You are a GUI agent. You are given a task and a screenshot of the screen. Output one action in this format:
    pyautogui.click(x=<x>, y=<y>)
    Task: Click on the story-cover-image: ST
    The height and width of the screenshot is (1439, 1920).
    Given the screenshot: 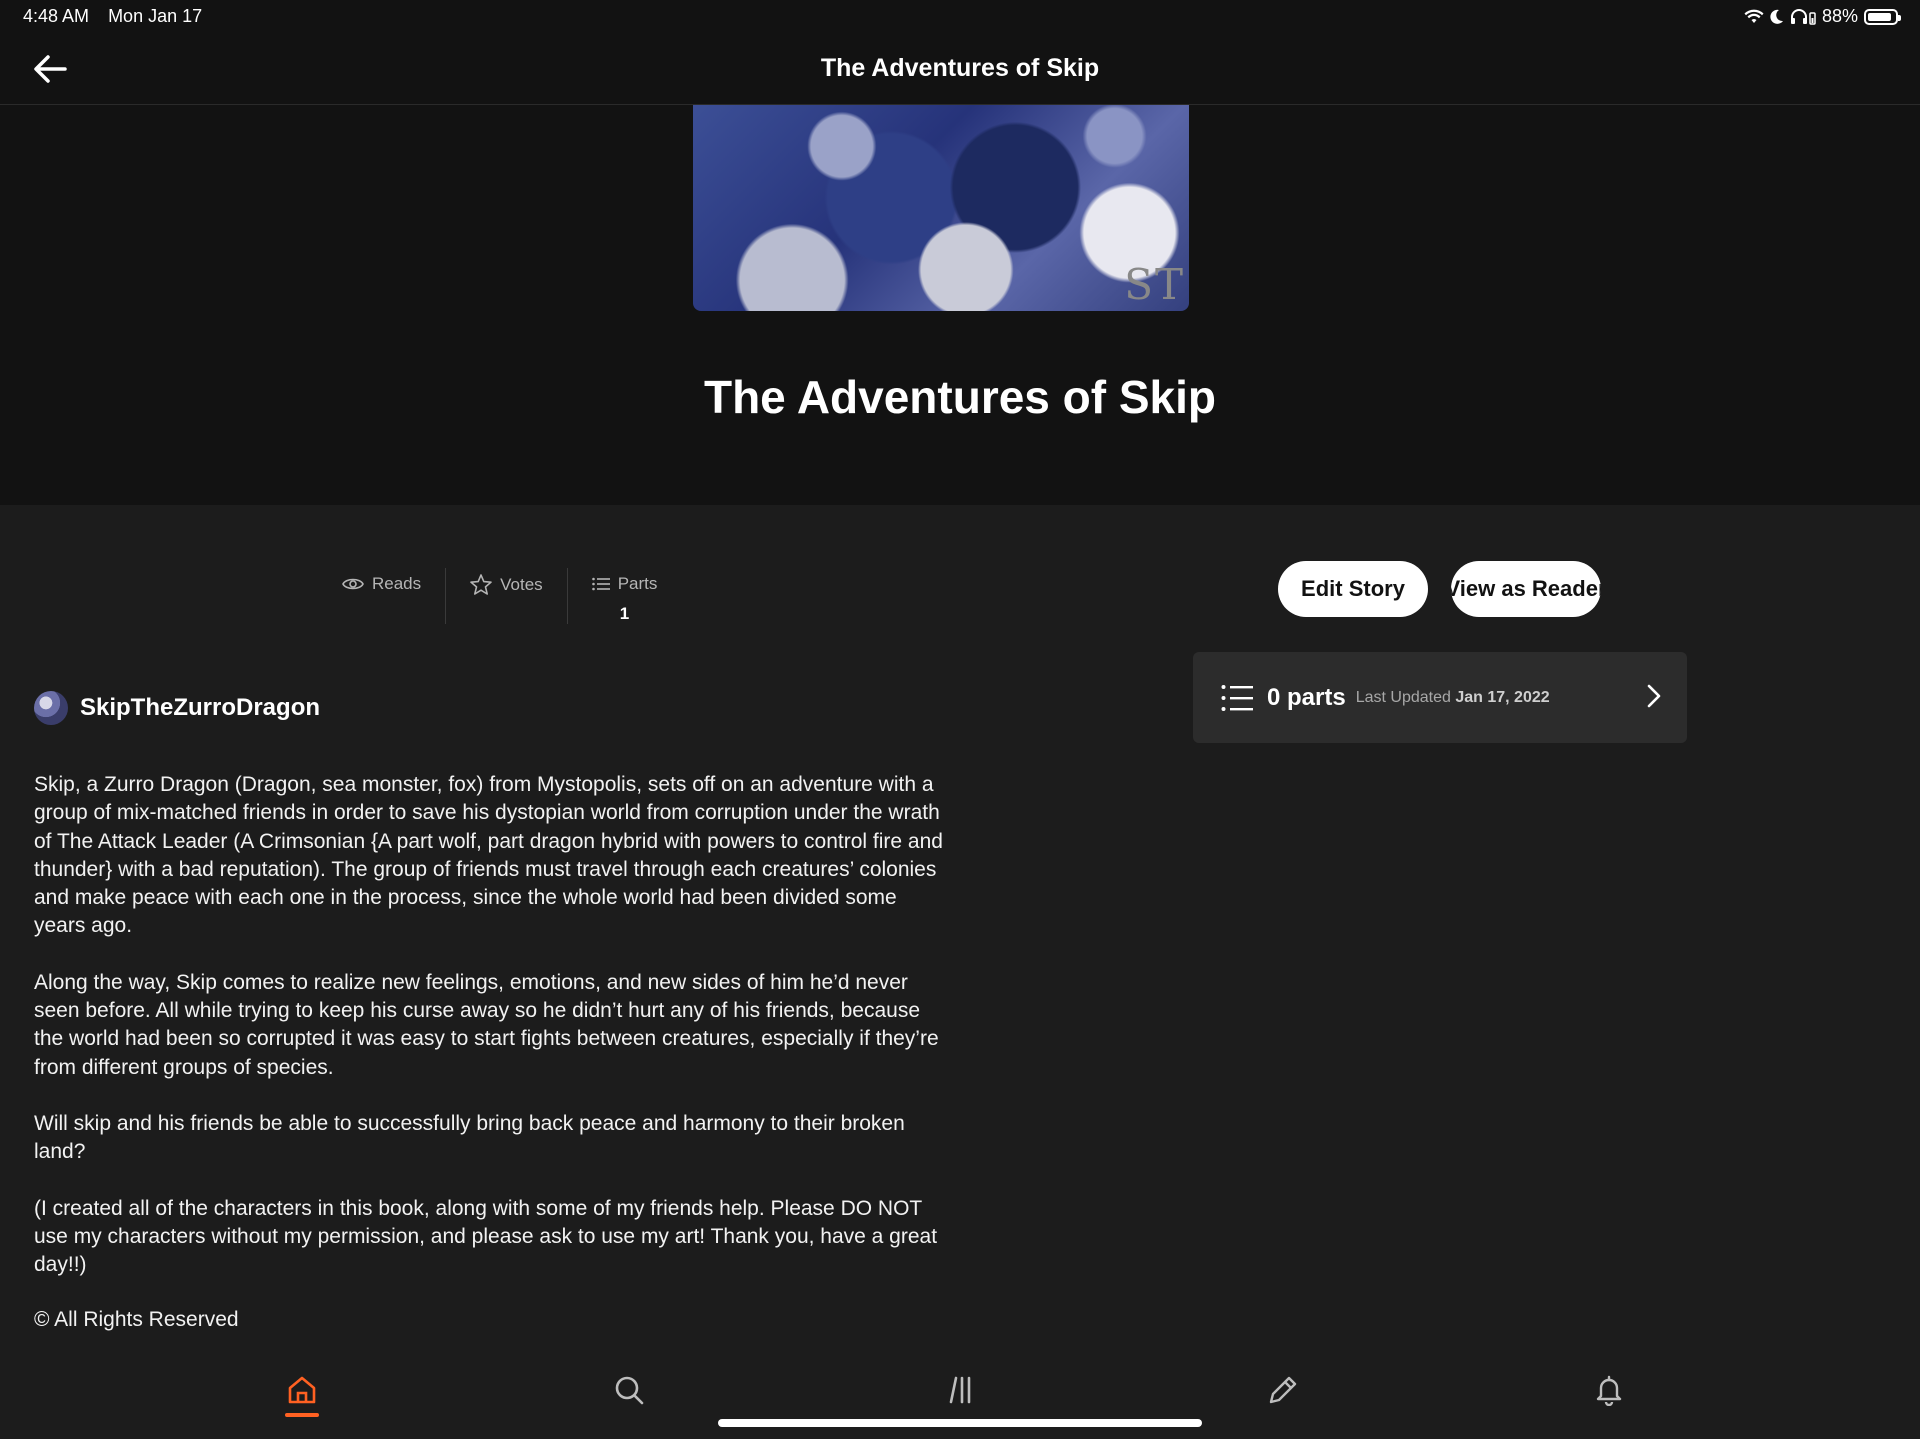 What is the action you would take?
    pyautogui.click(x=941, y=208)
    